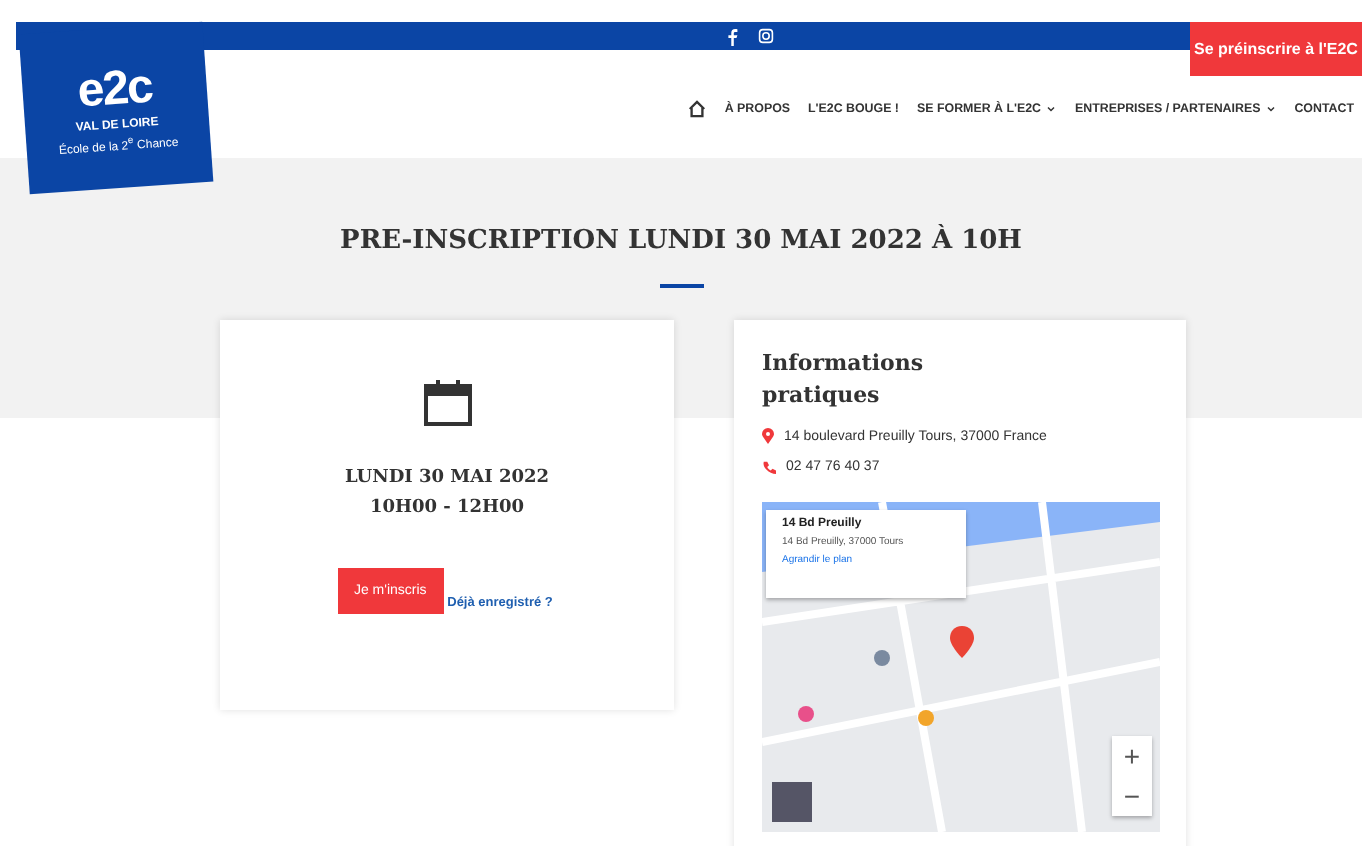 The image size is (1362, 846). I want to click on phone-icon, so click(769, 467).